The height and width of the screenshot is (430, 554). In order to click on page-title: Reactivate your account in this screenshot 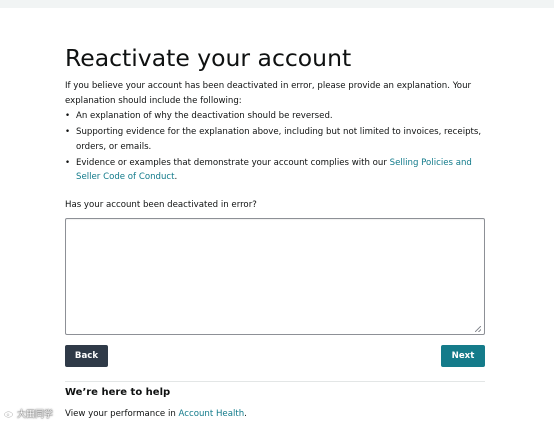, I will do `click(208, 58)`.